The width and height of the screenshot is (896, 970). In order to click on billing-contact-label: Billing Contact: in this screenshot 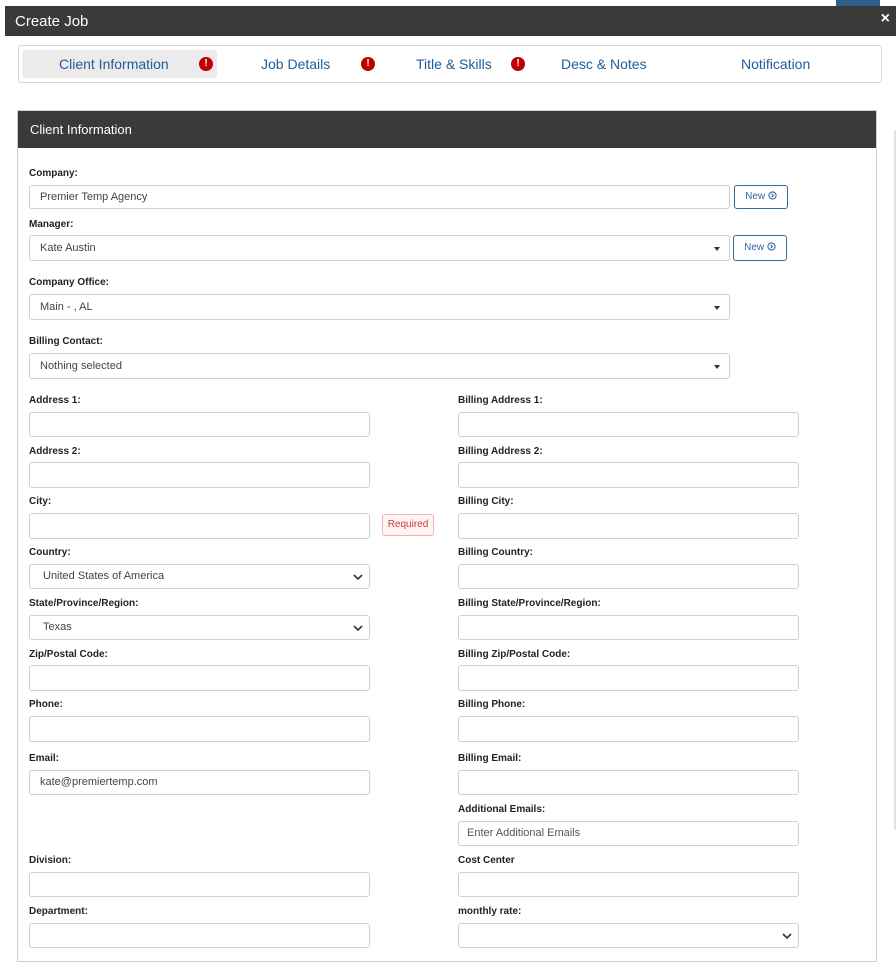, I will do `click(66, 341)`.